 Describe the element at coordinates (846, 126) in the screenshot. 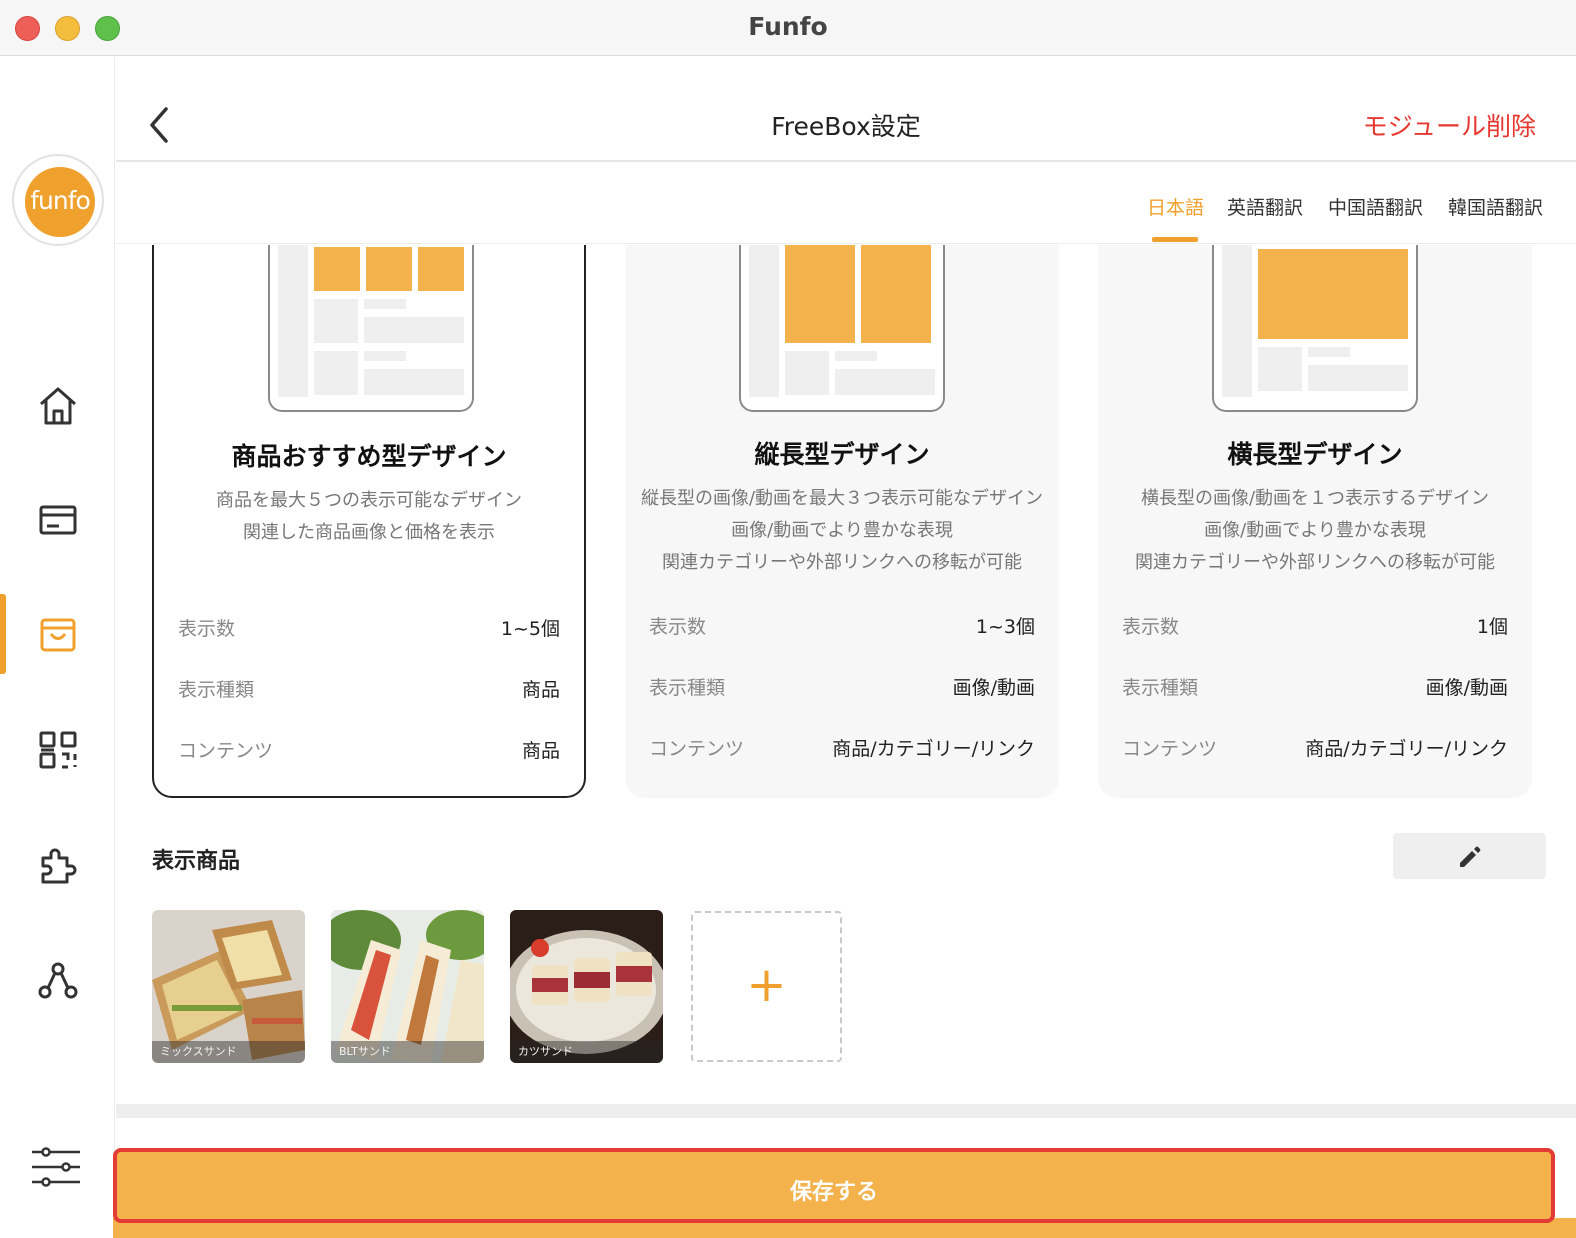

I see `page-title: FreeBox設定` at that location.